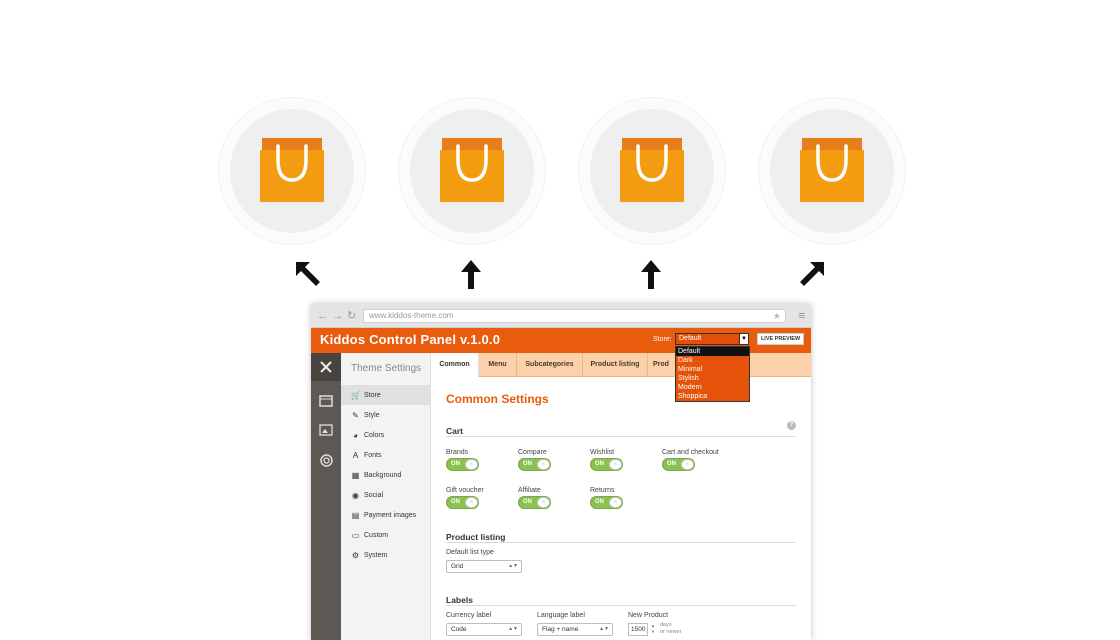 The height and width of the screenshot is (640, 1120). What do you see at coordinates (712, 369) in the screenshot?
I see `store-option: Minimal` at bounding box center [712, 369].